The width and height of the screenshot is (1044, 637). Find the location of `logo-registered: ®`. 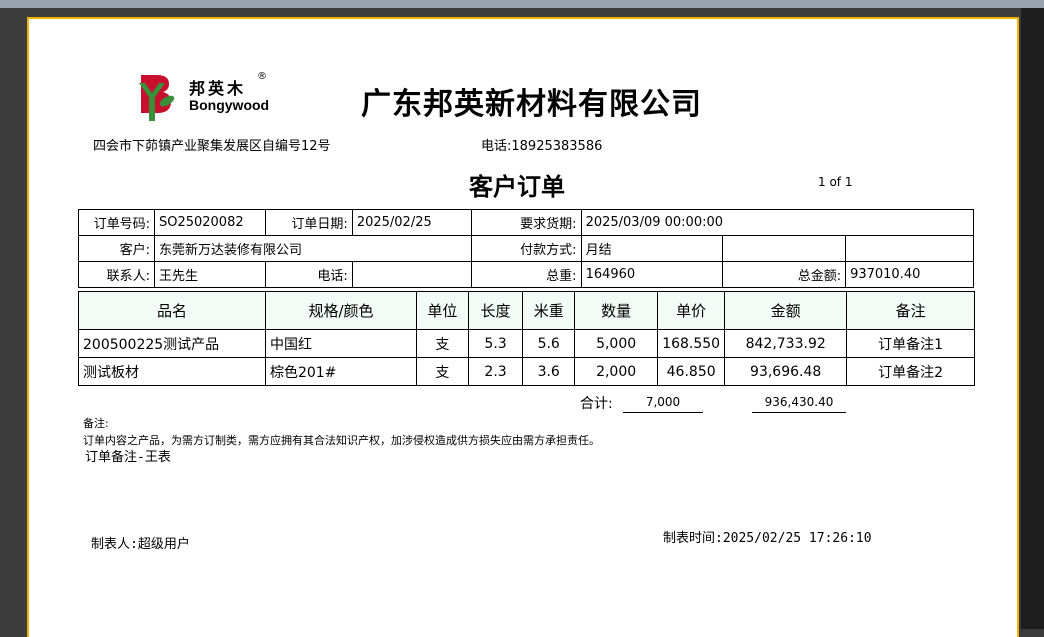

logo-registered: ® is located at coordinates (262, 76).